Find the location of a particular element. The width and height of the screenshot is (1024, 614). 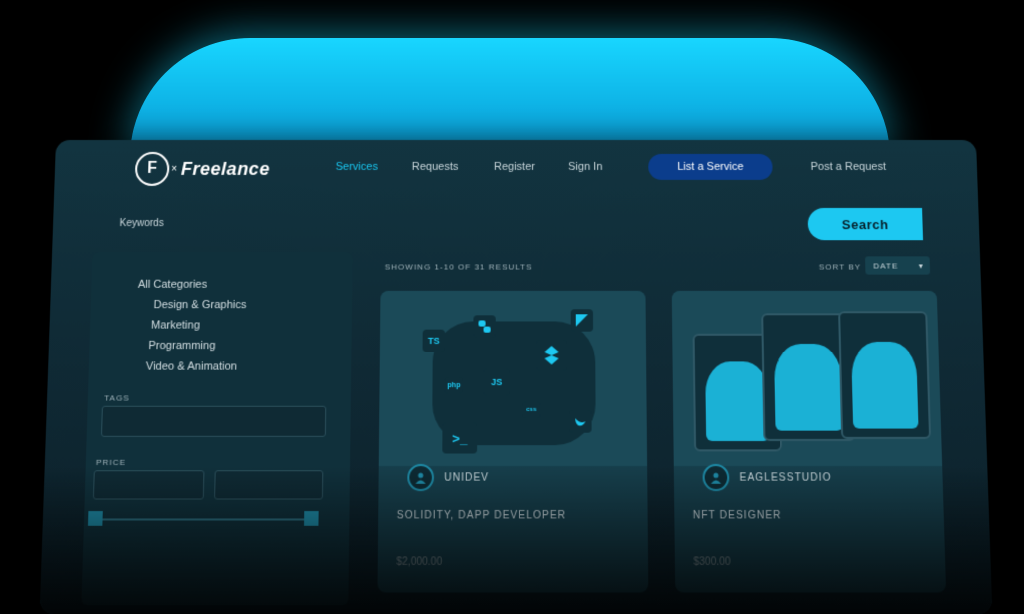

category-all: All Categories is located at coordinates (173, 285).